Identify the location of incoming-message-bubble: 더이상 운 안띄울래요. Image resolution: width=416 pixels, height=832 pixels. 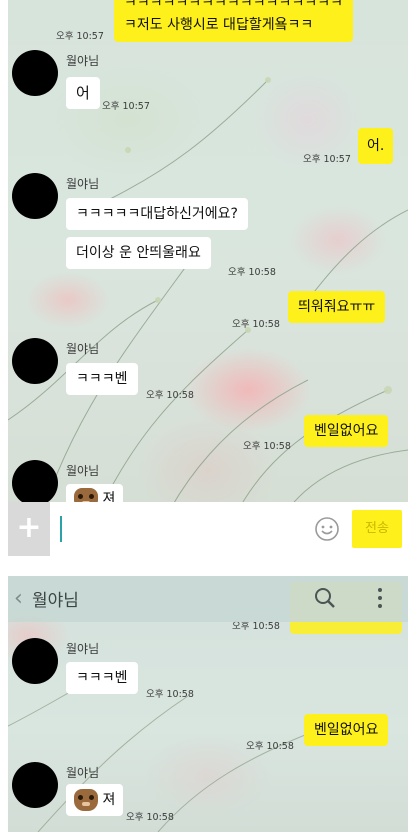
(138, 253).